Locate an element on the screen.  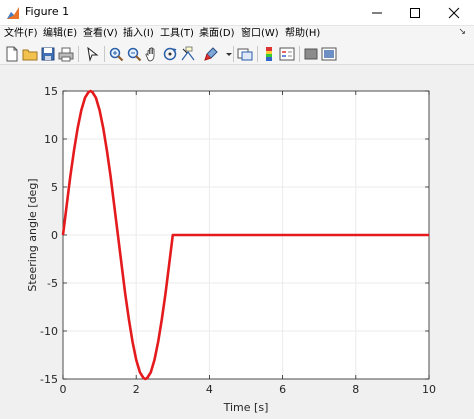
x-tick-label: 6 is located at coordinates (282, 389).